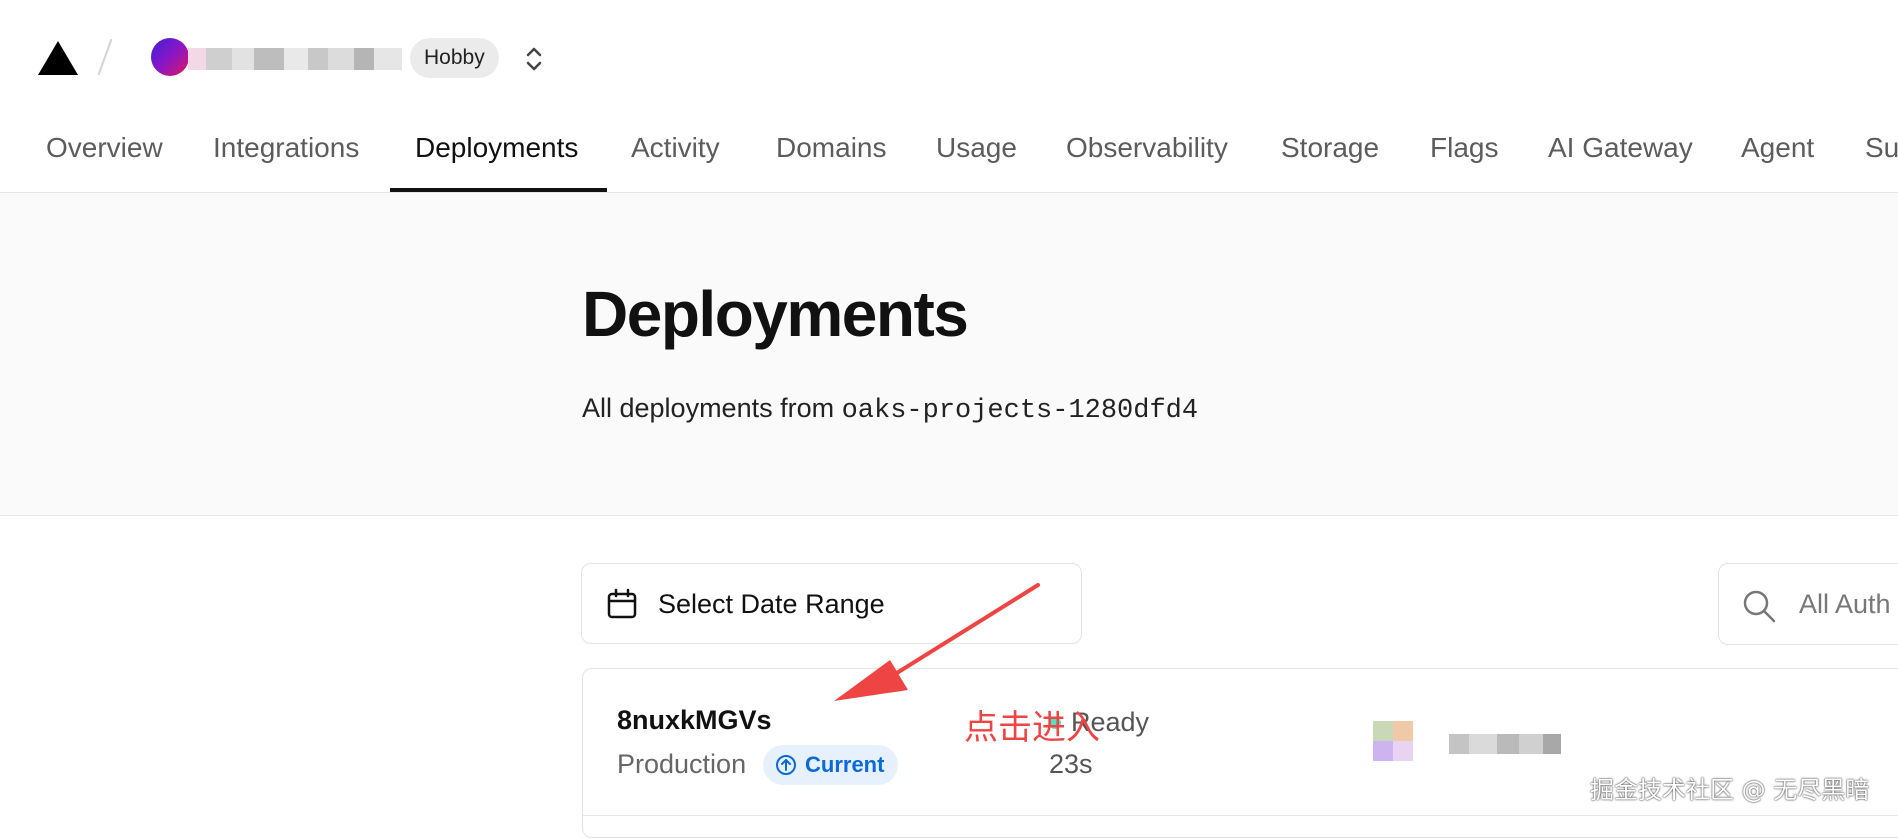 The width and height of the screenshot is (1898, 838). Describe the element at coordinates (1240, 753) in the screenshot. I see `deployments-list: 8nuxkMGVs Production Current Ready 23s` at that location.